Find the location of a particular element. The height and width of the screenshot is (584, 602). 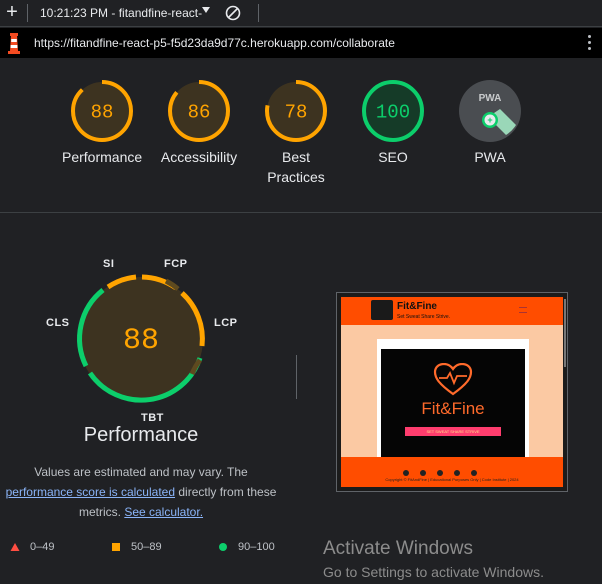

gauge-seo: 100 SEO is located at coordinates (393, 123).